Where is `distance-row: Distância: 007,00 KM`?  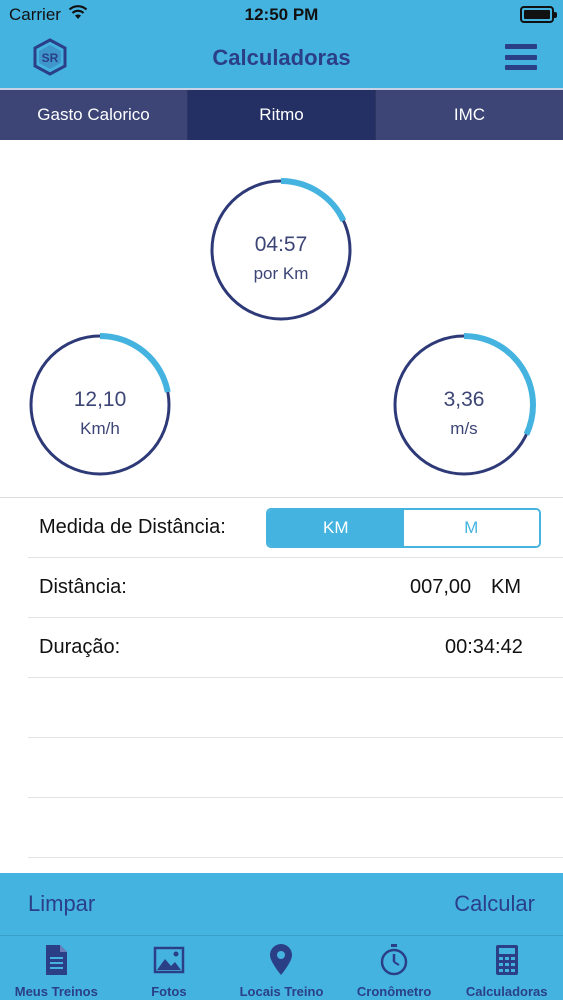 distance-row: Distância: 007,00 KM is located at coordinates (295, 588).